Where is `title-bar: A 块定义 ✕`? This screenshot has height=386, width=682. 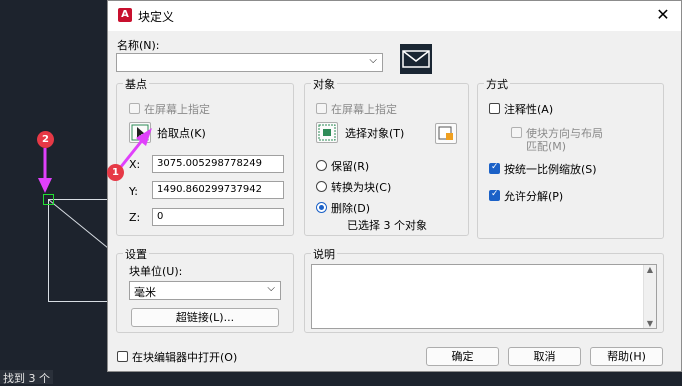 title-bar: A 块定义 ✕ is located at coordinates (394, 16).